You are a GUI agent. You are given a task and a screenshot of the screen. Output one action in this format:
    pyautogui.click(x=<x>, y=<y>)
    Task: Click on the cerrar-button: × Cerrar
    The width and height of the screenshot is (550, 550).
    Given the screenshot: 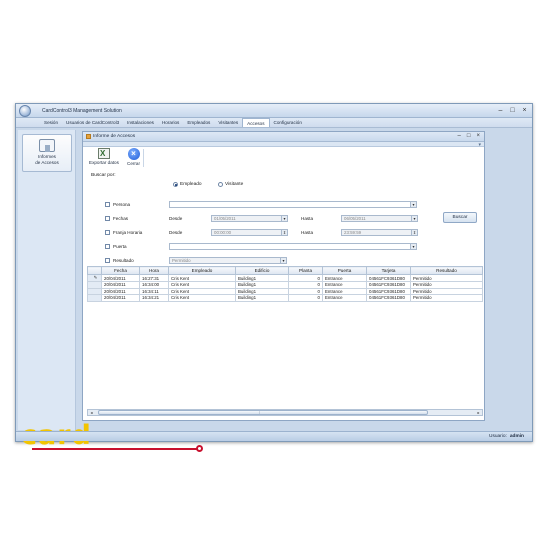 What is the action you would take?
    pyautogui.click(x=133, y=157)
    